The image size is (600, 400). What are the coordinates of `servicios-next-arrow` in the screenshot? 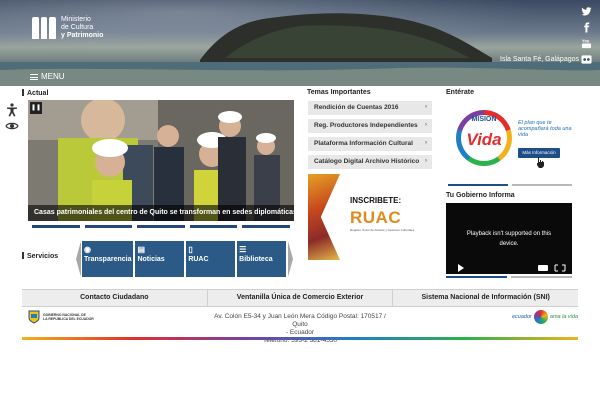 It's located at (290, 259).